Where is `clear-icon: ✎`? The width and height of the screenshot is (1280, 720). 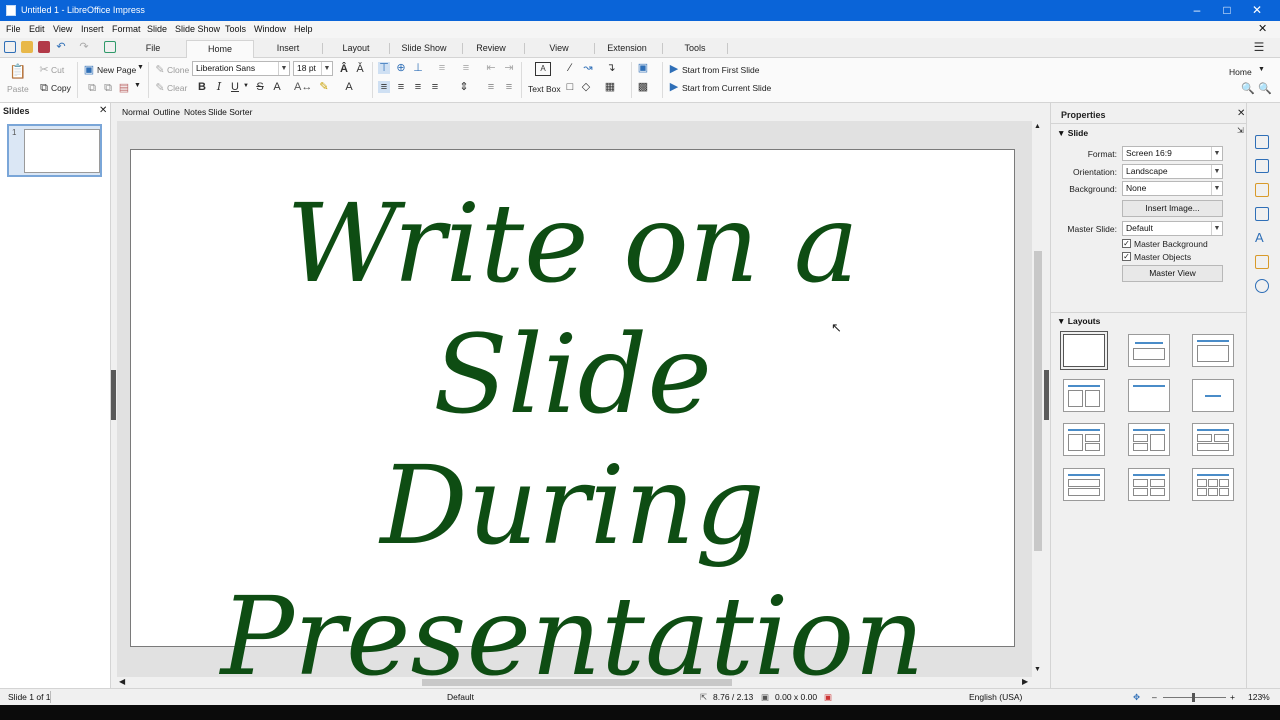
clear-icon: ✎ is located at coordinates (160, 88).